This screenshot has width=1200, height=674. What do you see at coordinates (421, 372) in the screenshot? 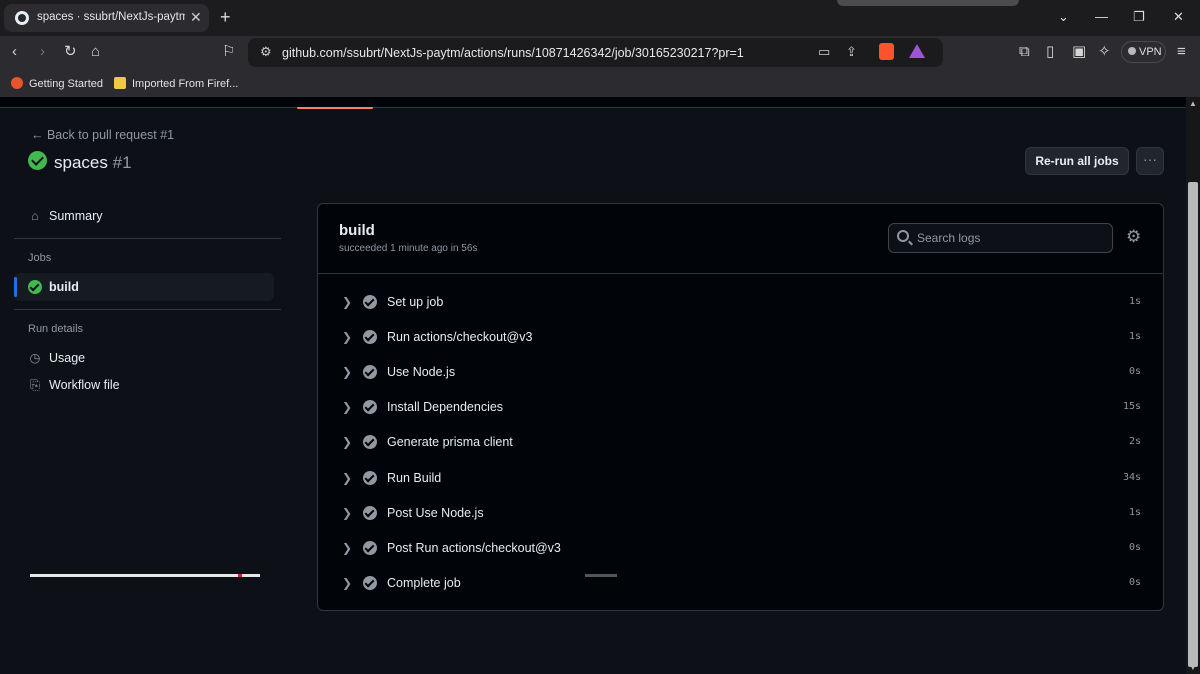
I see `step-name: Use Node.js` at bounding box center [421, 372].